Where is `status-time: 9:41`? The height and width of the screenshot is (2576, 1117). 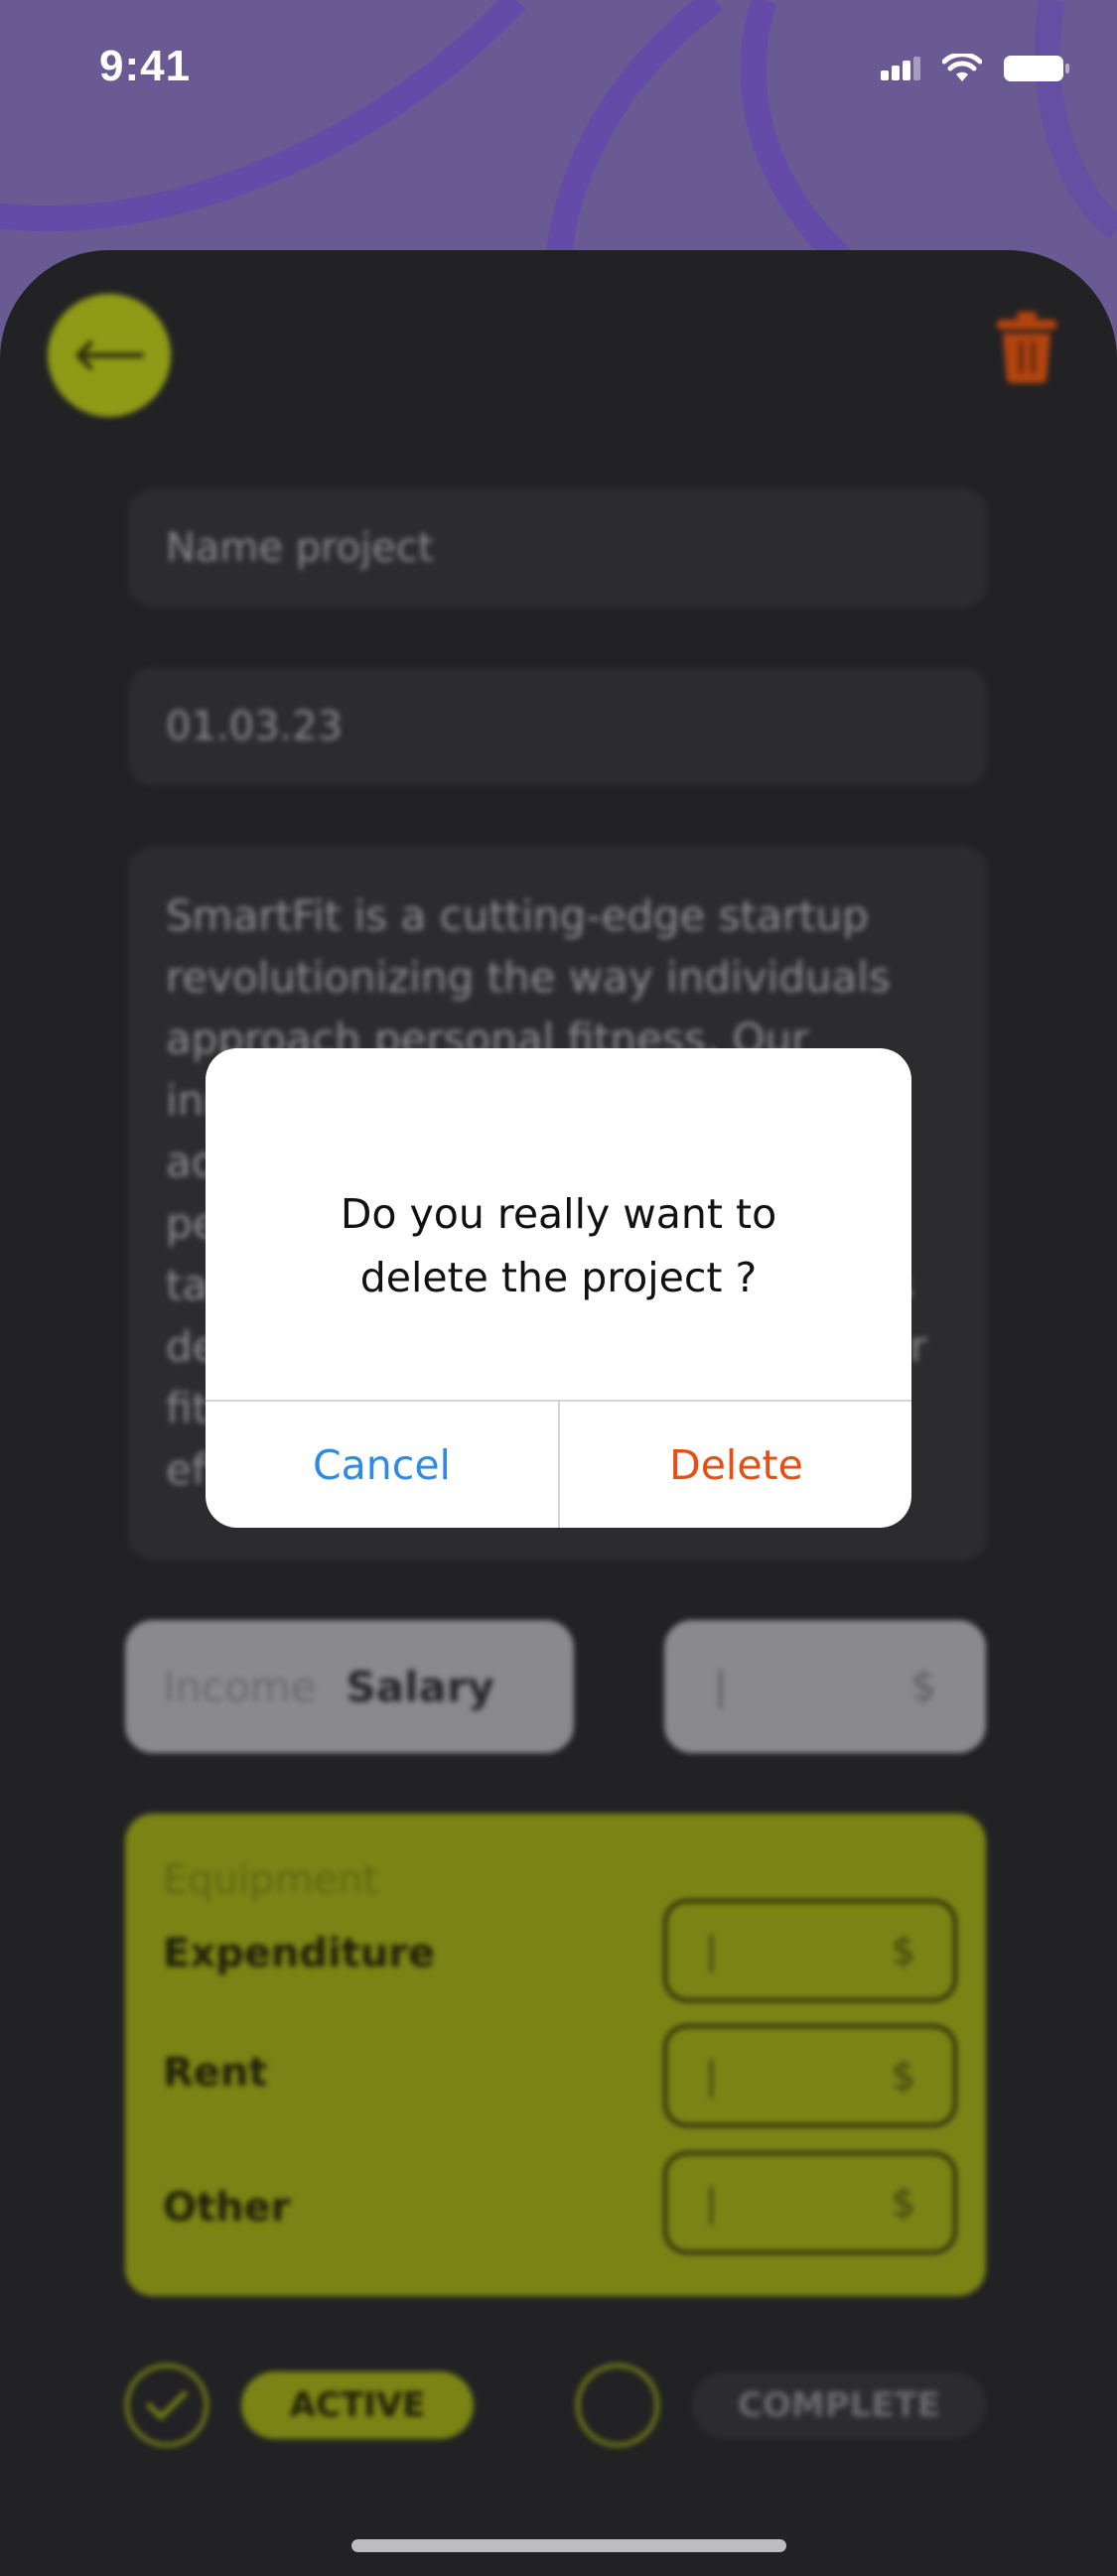
status-time: 9:41 is located at coordinates (145, 66).